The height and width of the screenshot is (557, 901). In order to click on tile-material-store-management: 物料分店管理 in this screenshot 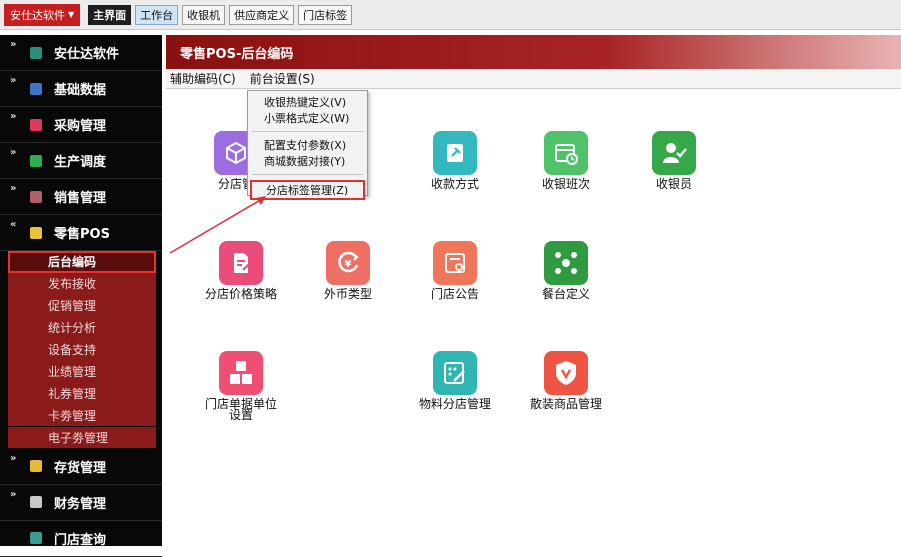, I will do `click(455, 380)`.